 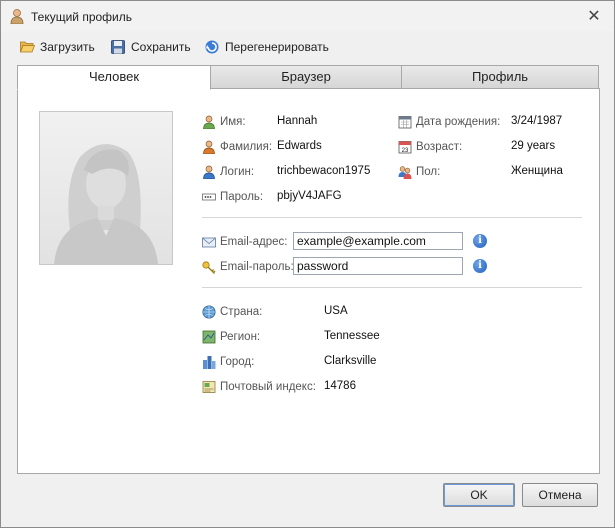 I want to click on avatar, so click(x=106, y=188).